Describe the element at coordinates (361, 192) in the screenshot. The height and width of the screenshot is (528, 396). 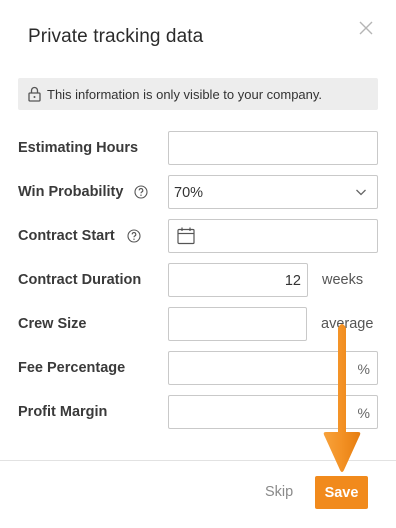
I see `chevron-down-icon` at that location.